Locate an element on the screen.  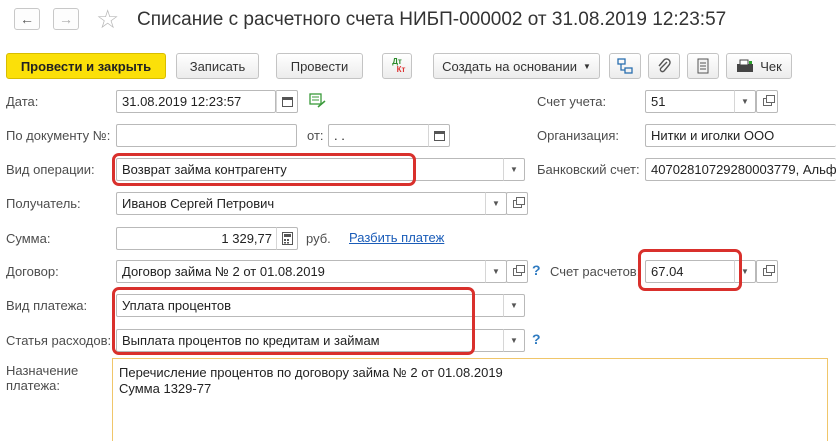
post-and-close-button: Провести и закрыть is located at coordinates (86, 66).